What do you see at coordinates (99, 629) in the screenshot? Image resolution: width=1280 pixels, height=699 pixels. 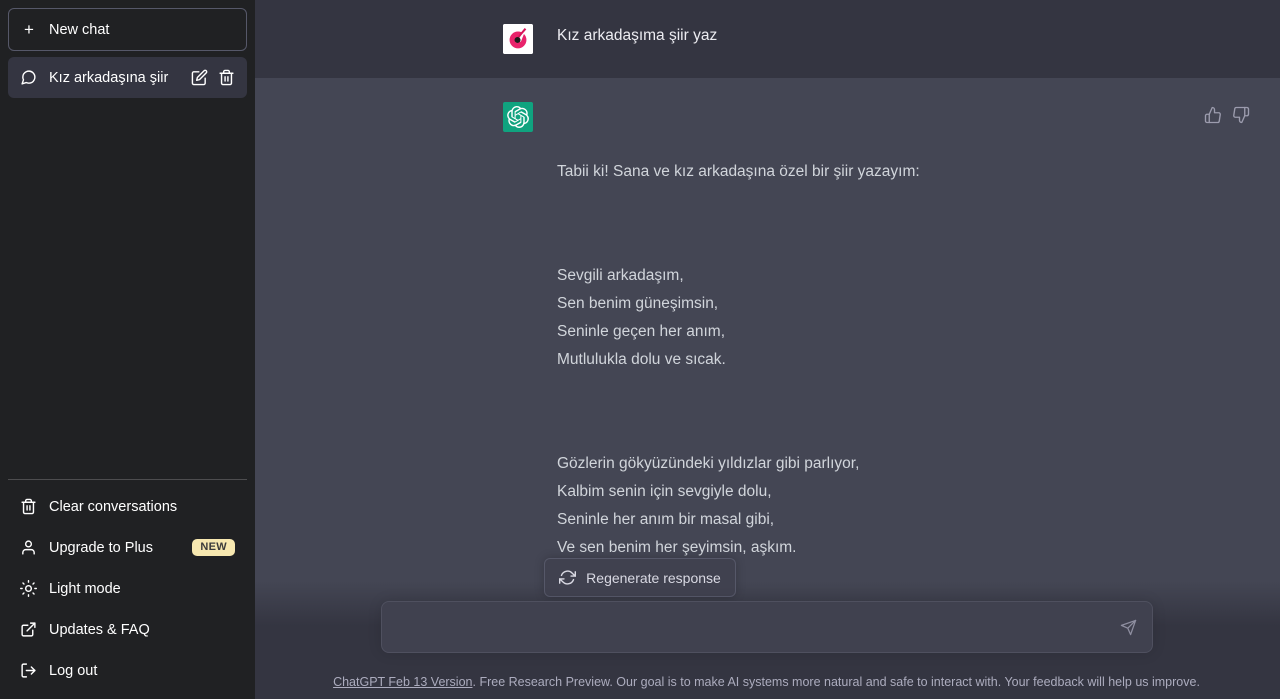 I see `sidebar-item-label: Updates & FAQ` at bounding box center [99, 629].